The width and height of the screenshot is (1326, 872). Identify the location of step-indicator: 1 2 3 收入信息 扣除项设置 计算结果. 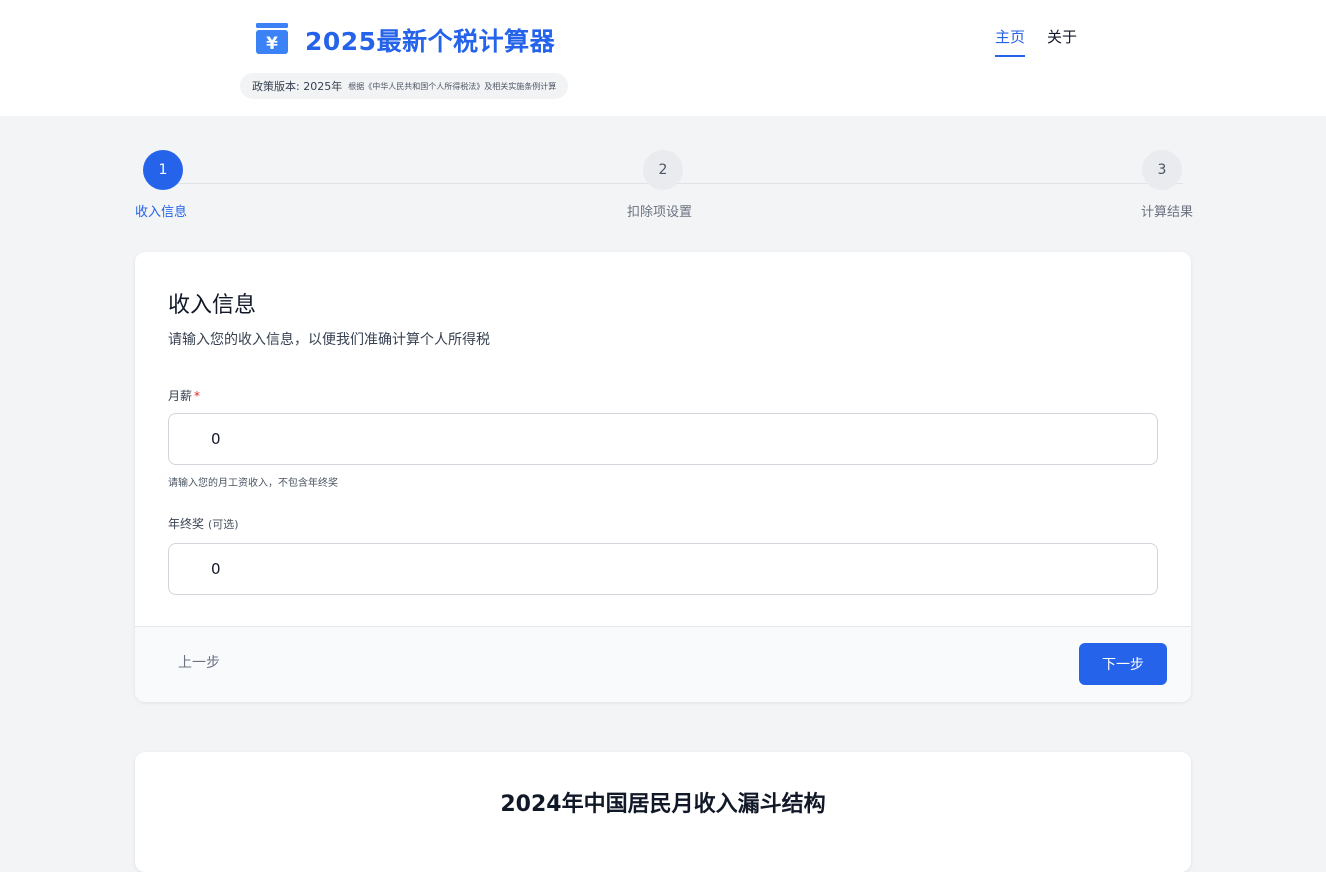
(664, 185).